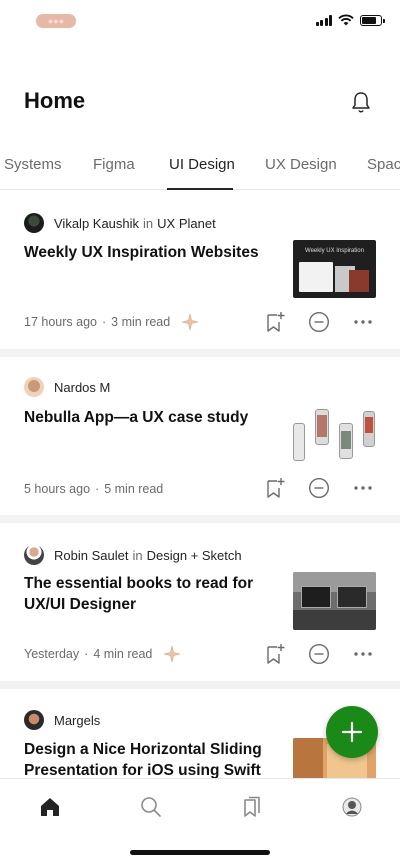 Image resolution: width=400 pixels, height=864 pixels. What do you see at coordinates (123, 654) in the screenshot?
I see `read-time: 4 min read` at bounding box center [123, 654].